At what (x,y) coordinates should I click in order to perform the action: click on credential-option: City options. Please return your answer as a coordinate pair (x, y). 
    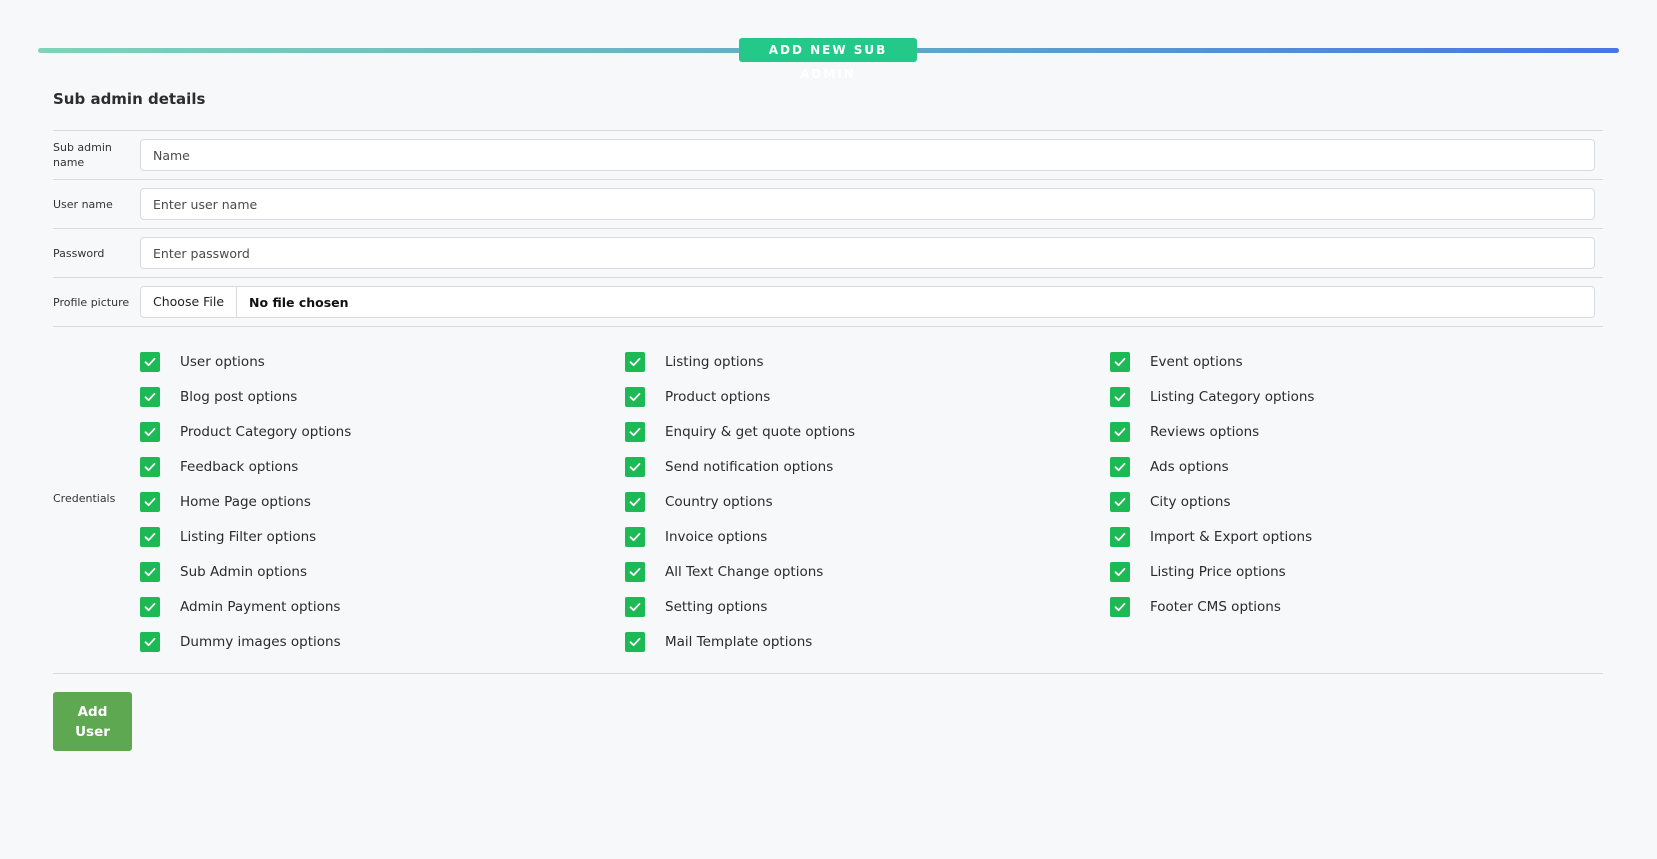
    Looking at the image, I should click on (1170, 502).